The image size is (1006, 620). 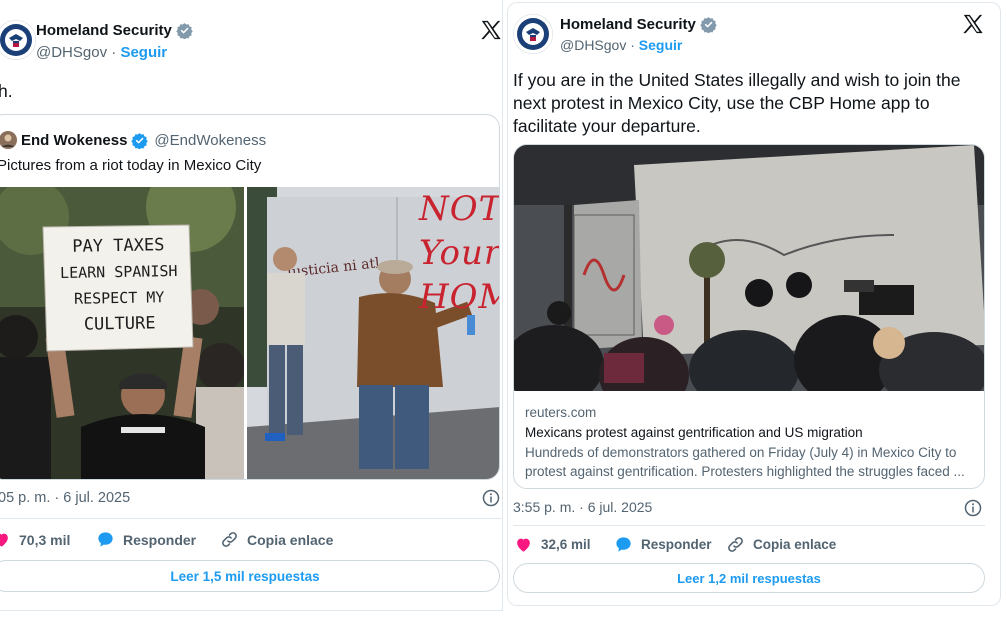 What do you see at coordinates (65, 498) in the screenshot?
I see `timestamp: 05 p. m. · 6 jul. 2025` at bounding box center [65, 498].